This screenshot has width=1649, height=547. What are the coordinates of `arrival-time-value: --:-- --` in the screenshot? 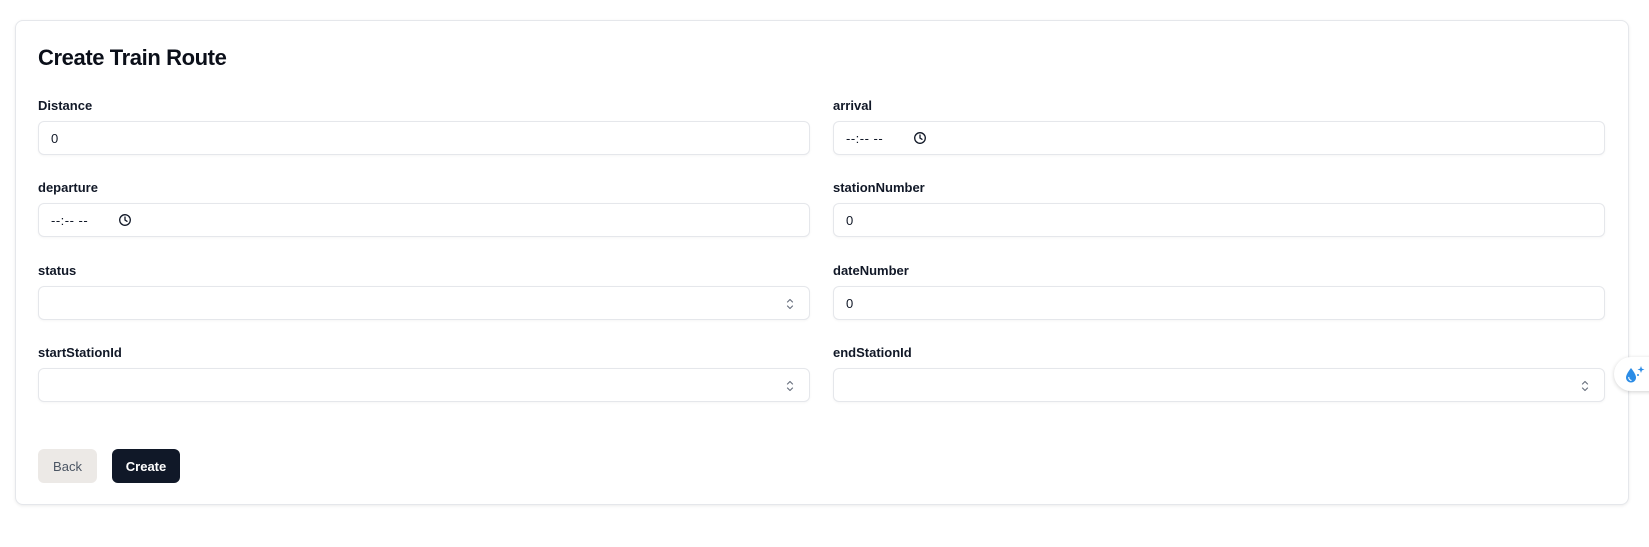 It's located at (865, 138).